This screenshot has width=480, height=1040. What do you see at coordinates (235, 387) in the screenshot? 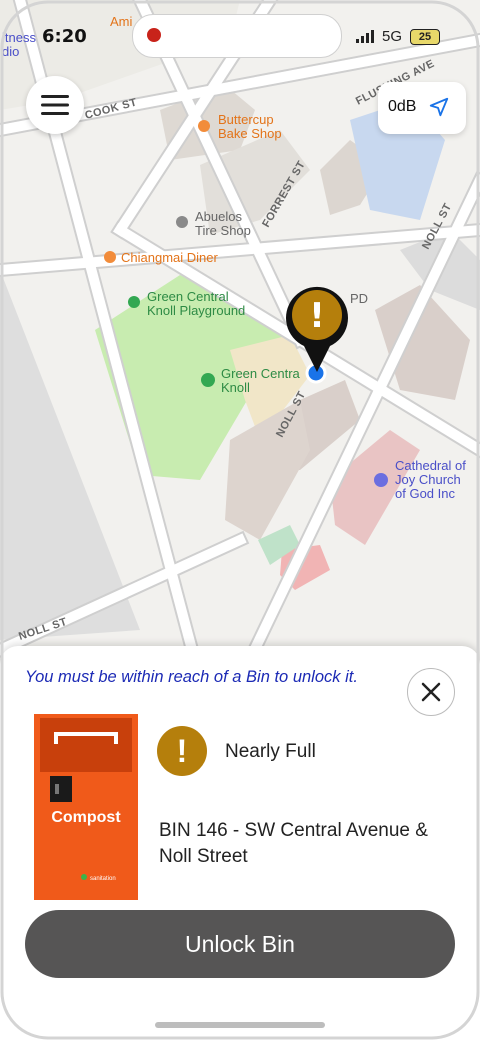
I see `poi-label: Knoll` at bounding box center [235, 387].